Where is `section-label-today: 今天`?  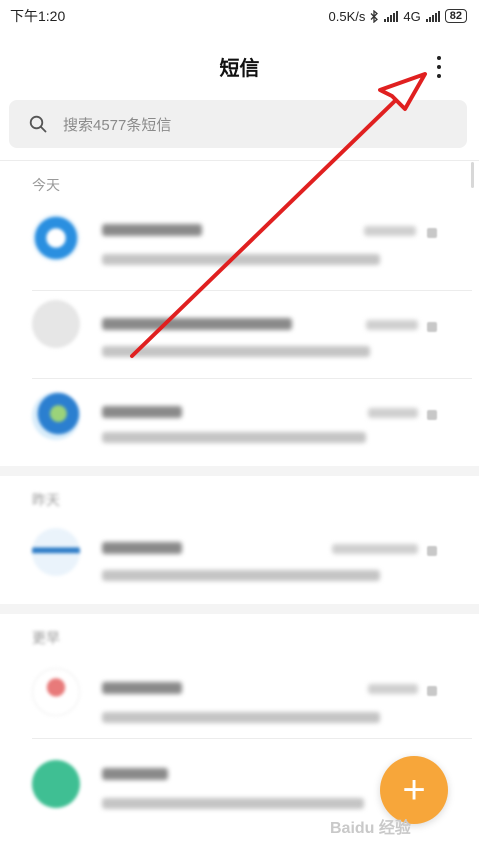
section-label-today: 今天 is located at coordinates (46, 185).